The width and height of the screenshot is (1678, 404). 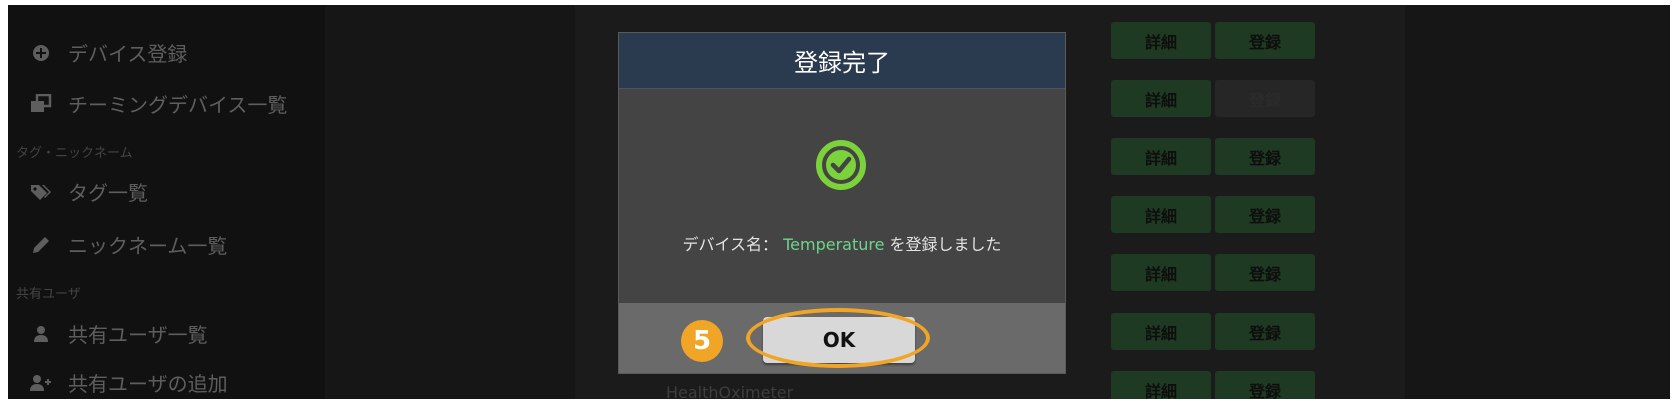 I want to click on sidebar-item-add-shared-user: 共有ユーザの追加, so click(x=128, y=382).